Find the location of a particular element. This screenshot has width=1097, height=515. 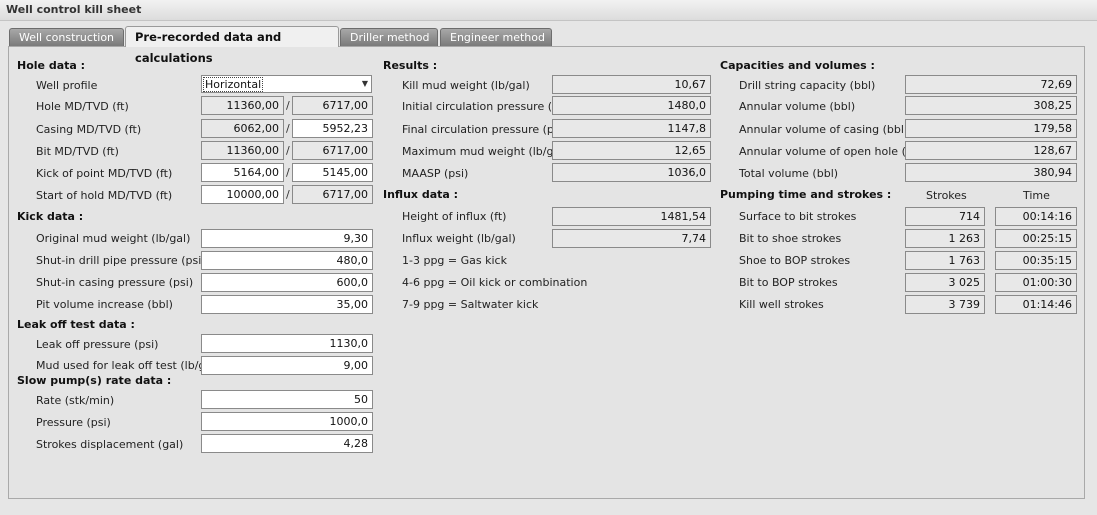

pressure-label: Pressure (psi) is located at coordinates (73, 422).